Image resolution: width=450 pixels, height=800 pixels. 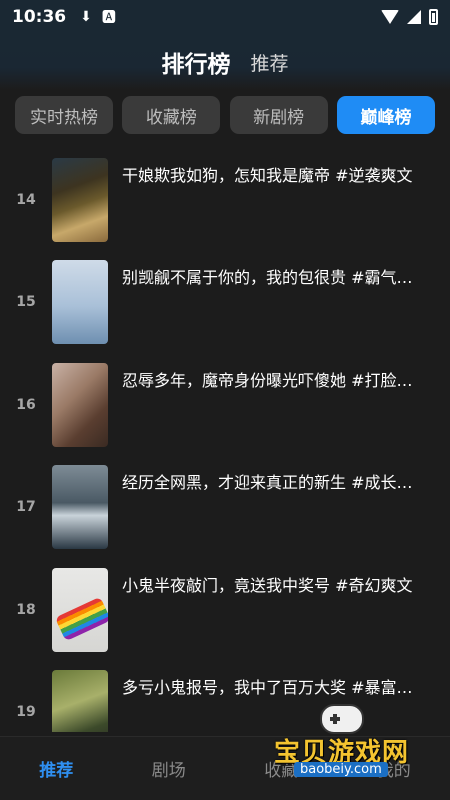 I want to click on battery-icon, so click(x=433, y=17).